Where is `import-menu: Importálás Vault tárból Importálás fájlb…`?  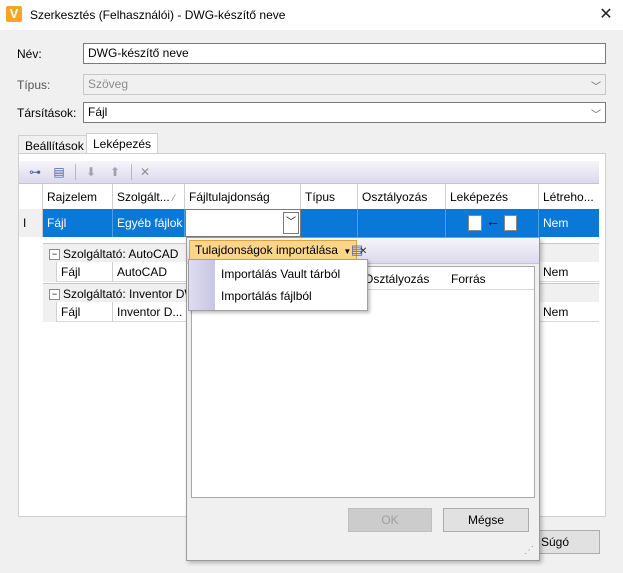 import-menu: Importálás Vault tárból Importálás fájlb… is located at coordinates (278, 285).